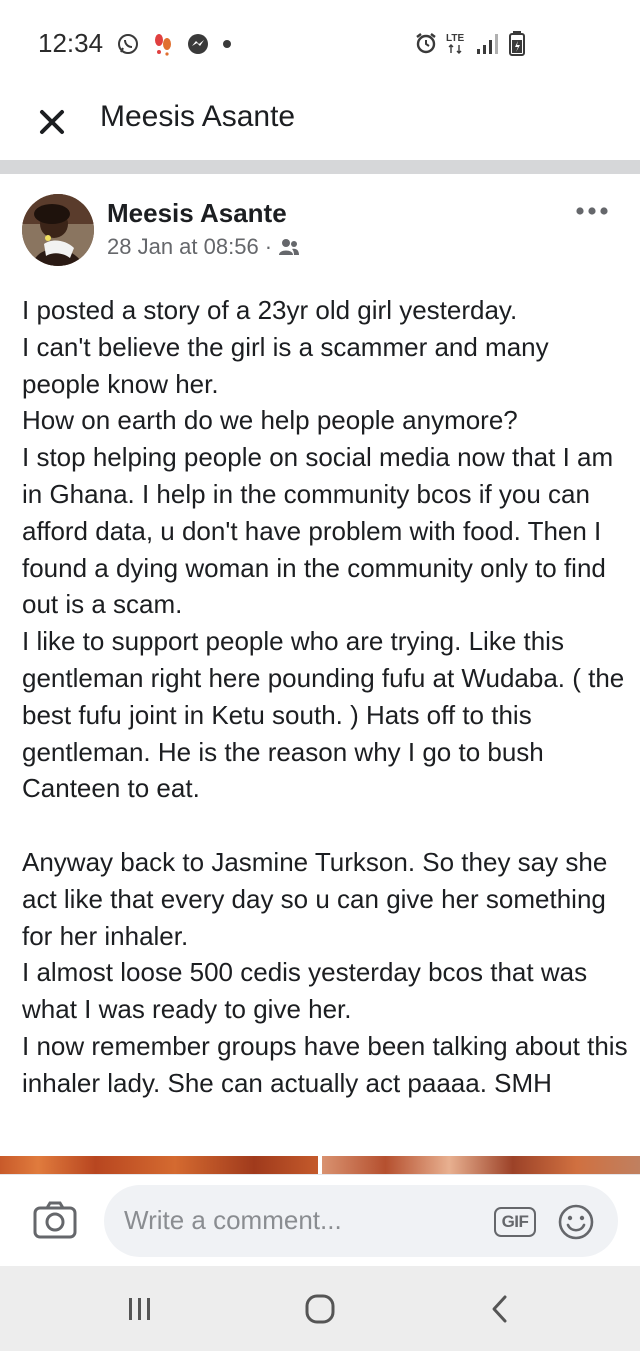  I want to click on header-divider, so click(320, 167).